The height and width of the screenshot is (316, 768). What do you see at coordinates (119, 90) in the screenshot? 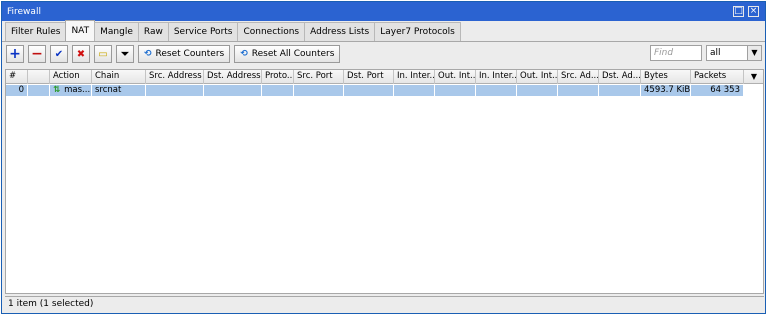
I see `rule-chain: srcnat` at bounding box center [119, 90].